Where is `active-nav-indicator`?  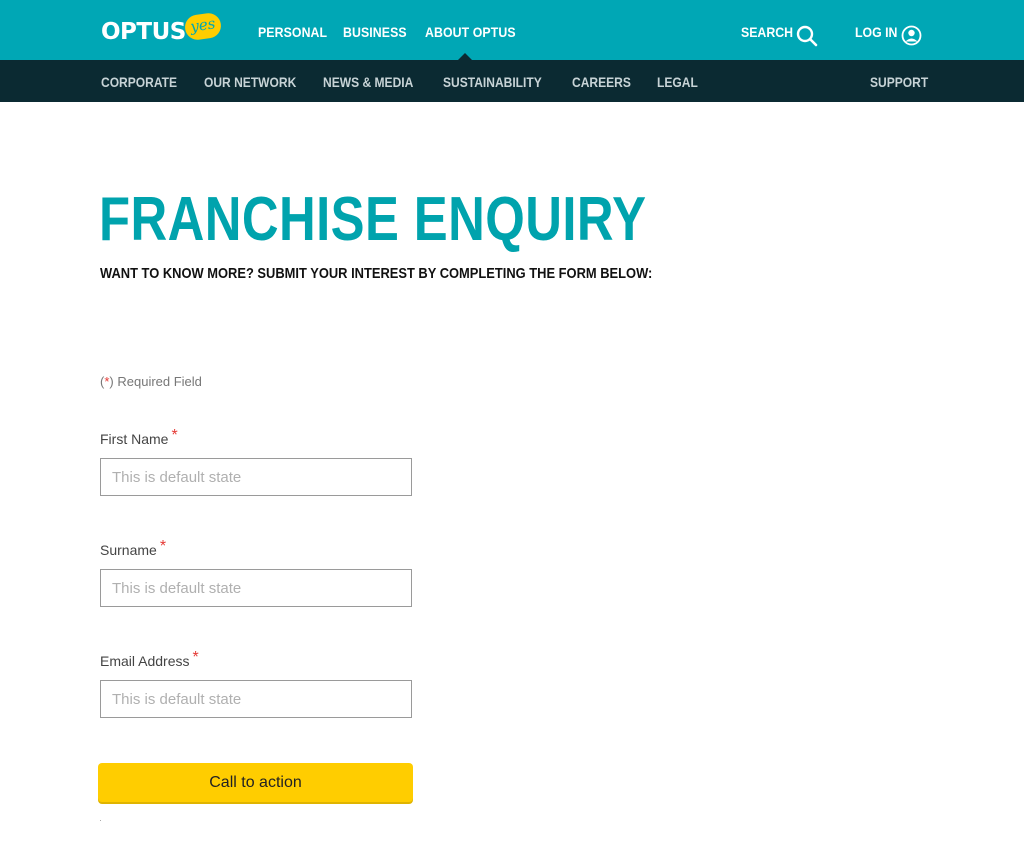
active-nav-indicator is located at coordinates (465, 56).